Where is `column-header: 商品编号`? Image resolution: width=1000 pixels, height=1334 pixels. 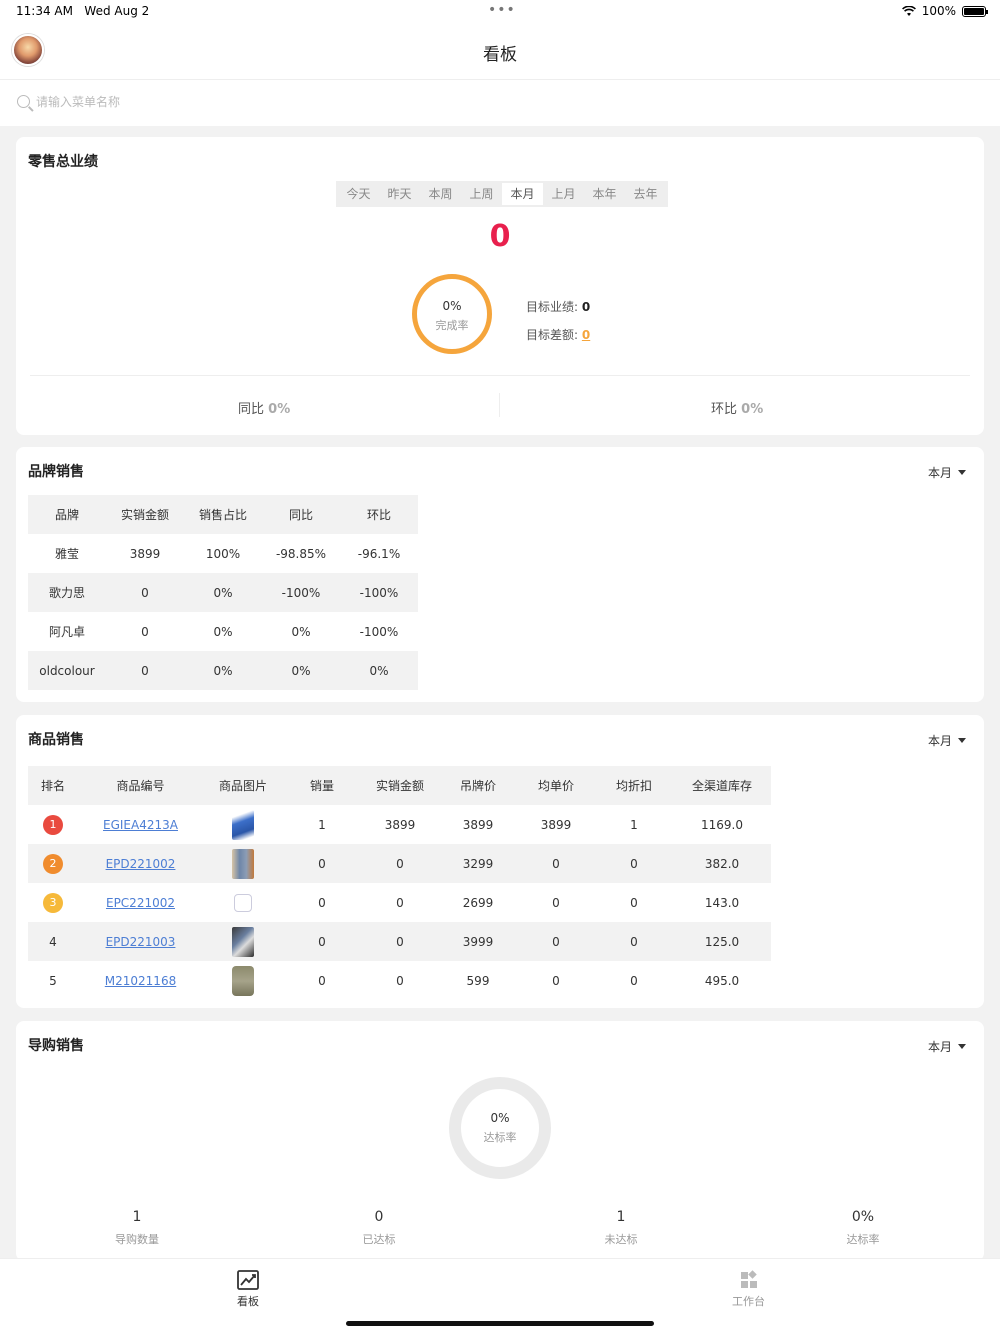 column-header: 商品编号 is located at coordinates (140, 785).